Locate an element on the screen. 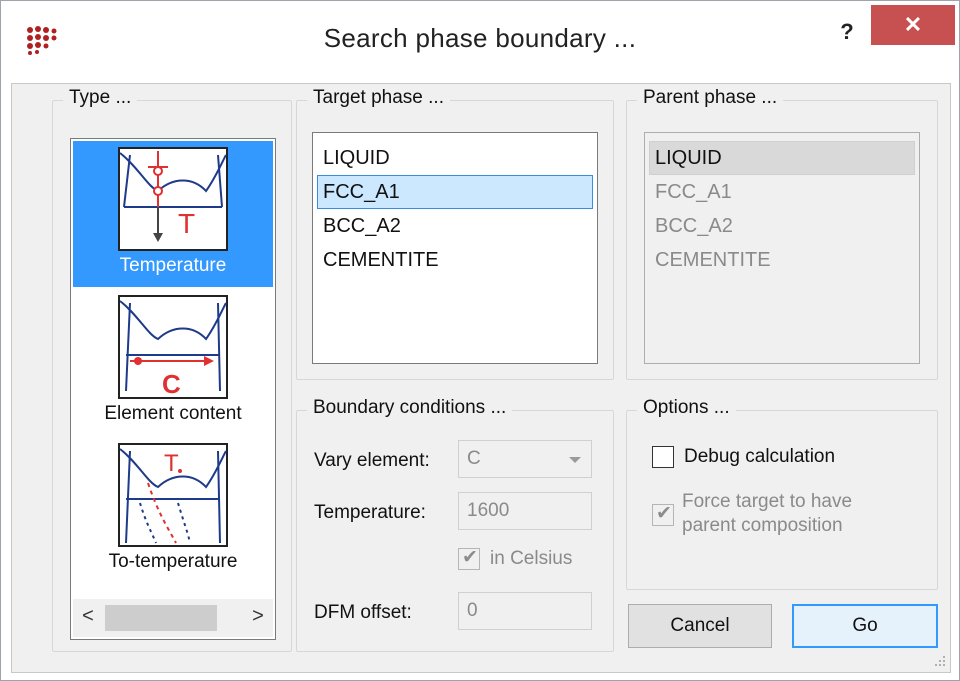 The width and height of the screenshot is (960, 681). cancel-button: Cancel is located at coordinates (700, 626).